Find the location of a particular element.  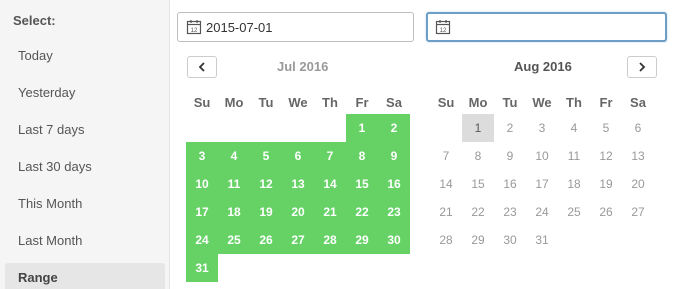

preset-yesterday: Yesterday is located at coordinates (85, 93).